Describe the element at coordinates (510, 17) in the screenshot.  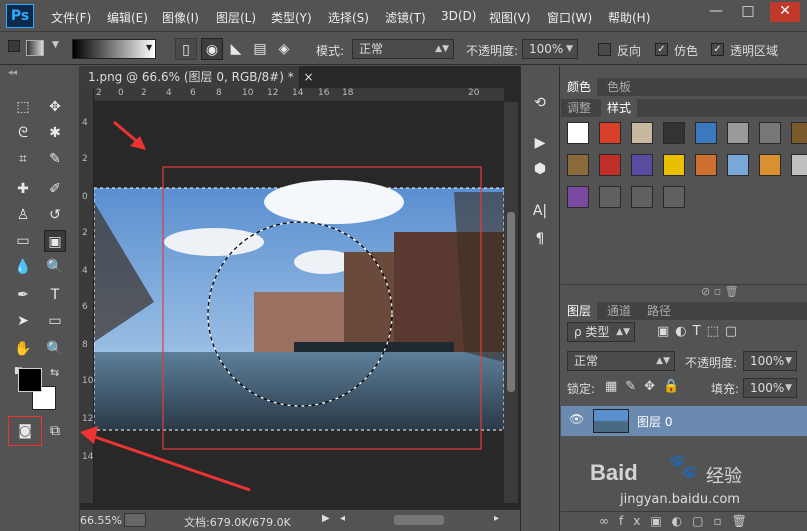
I see `menu-view: 视图(V)` at that location.